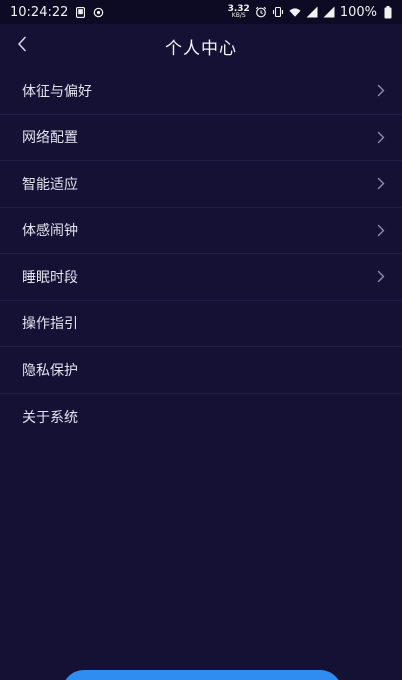 The height and width of the screenshot is (680, 402). What do you see at coordinates (98, 12) in the screenshot?
I see `settings-notification-icon` at bounding box center [98, 12].